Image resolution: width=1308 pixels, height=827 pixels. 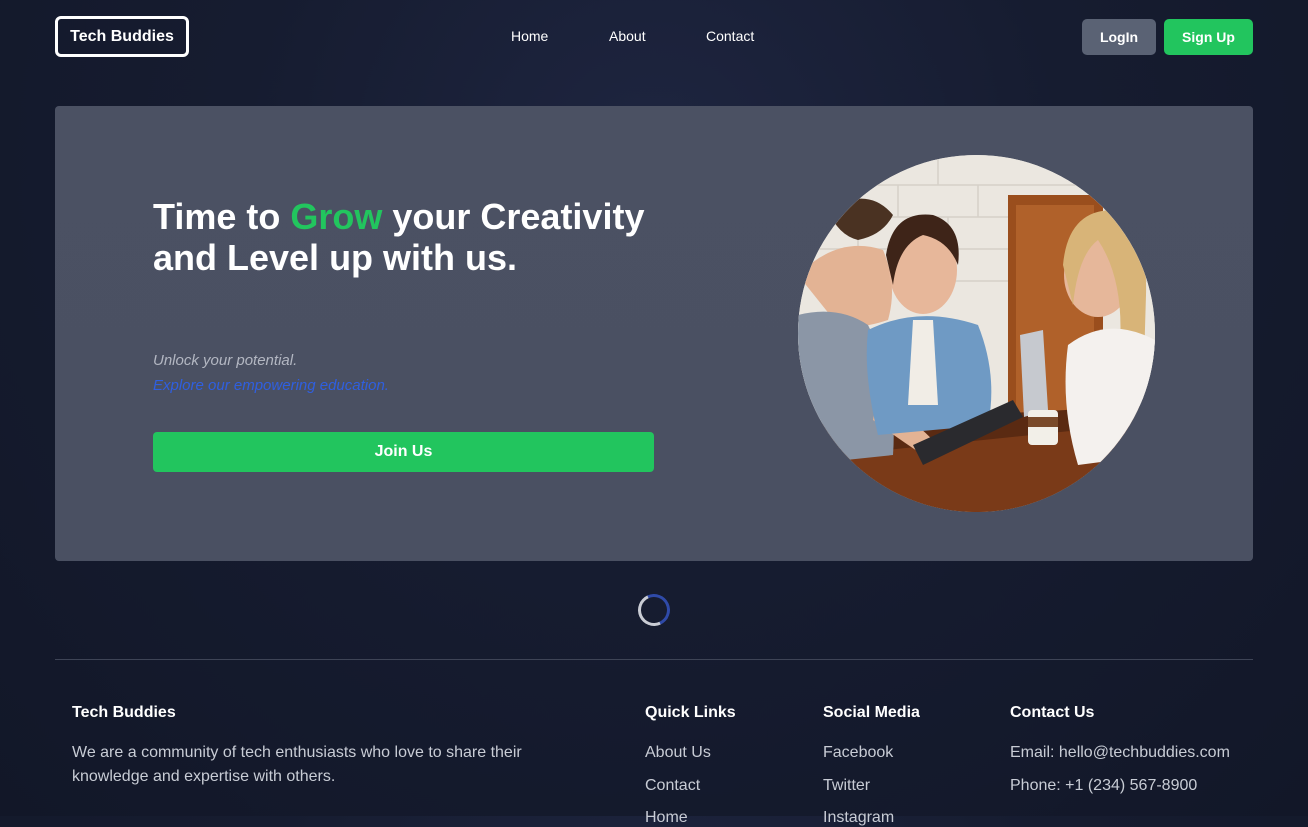 I want to click on footer-link-contact: Contact, so click(x=672, y=786).